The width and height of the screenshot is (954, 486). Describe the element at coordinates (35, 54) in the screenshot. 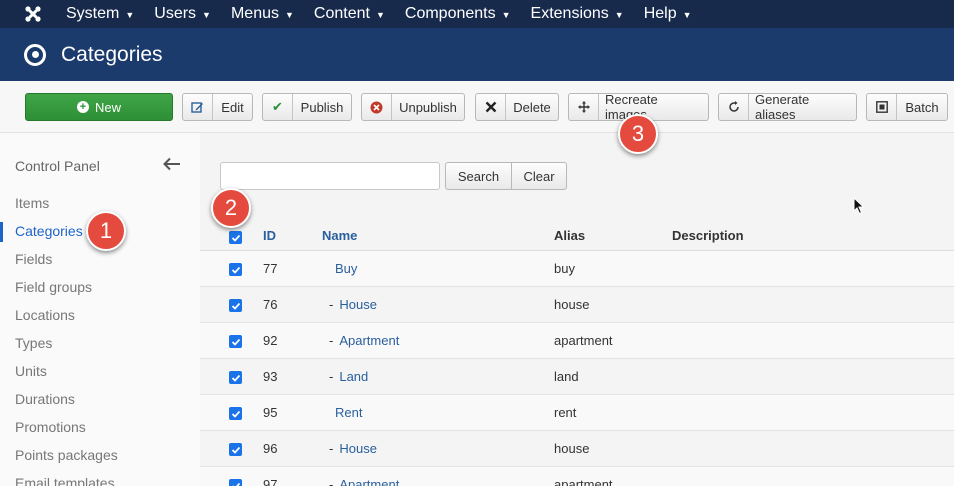

I see `target-icon` at that location.